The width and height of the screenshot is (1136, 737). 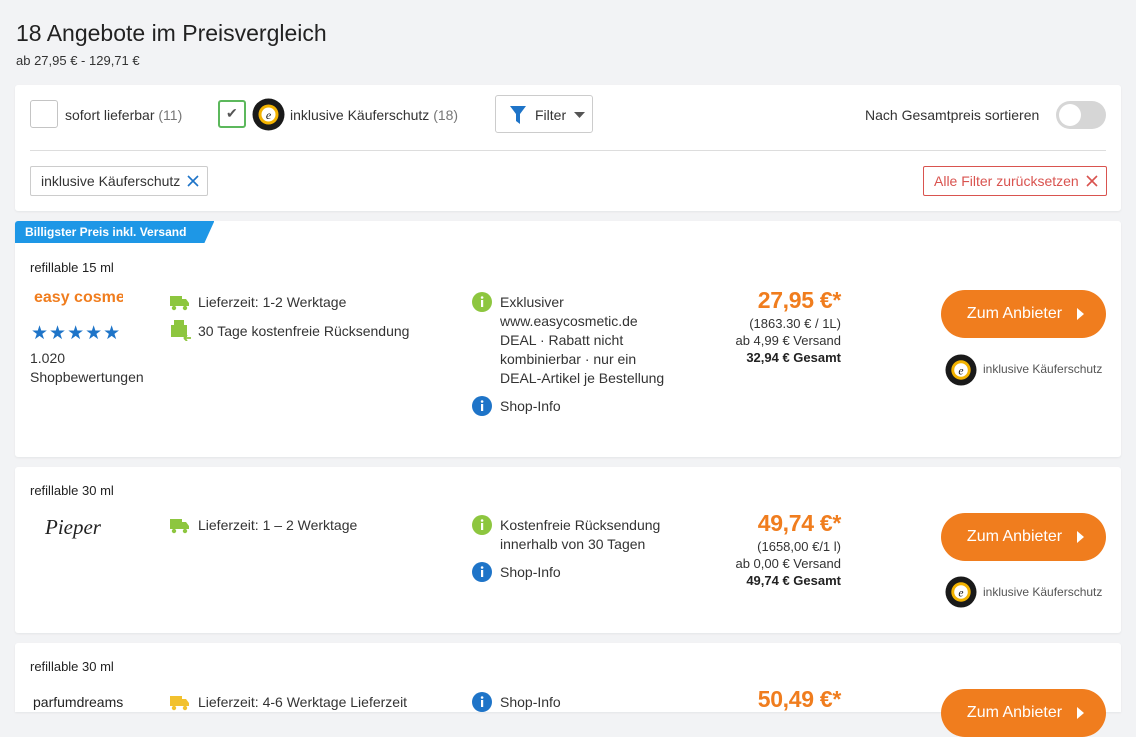 I want to click on price: 50,49 €*, so click(x=799, y=699).